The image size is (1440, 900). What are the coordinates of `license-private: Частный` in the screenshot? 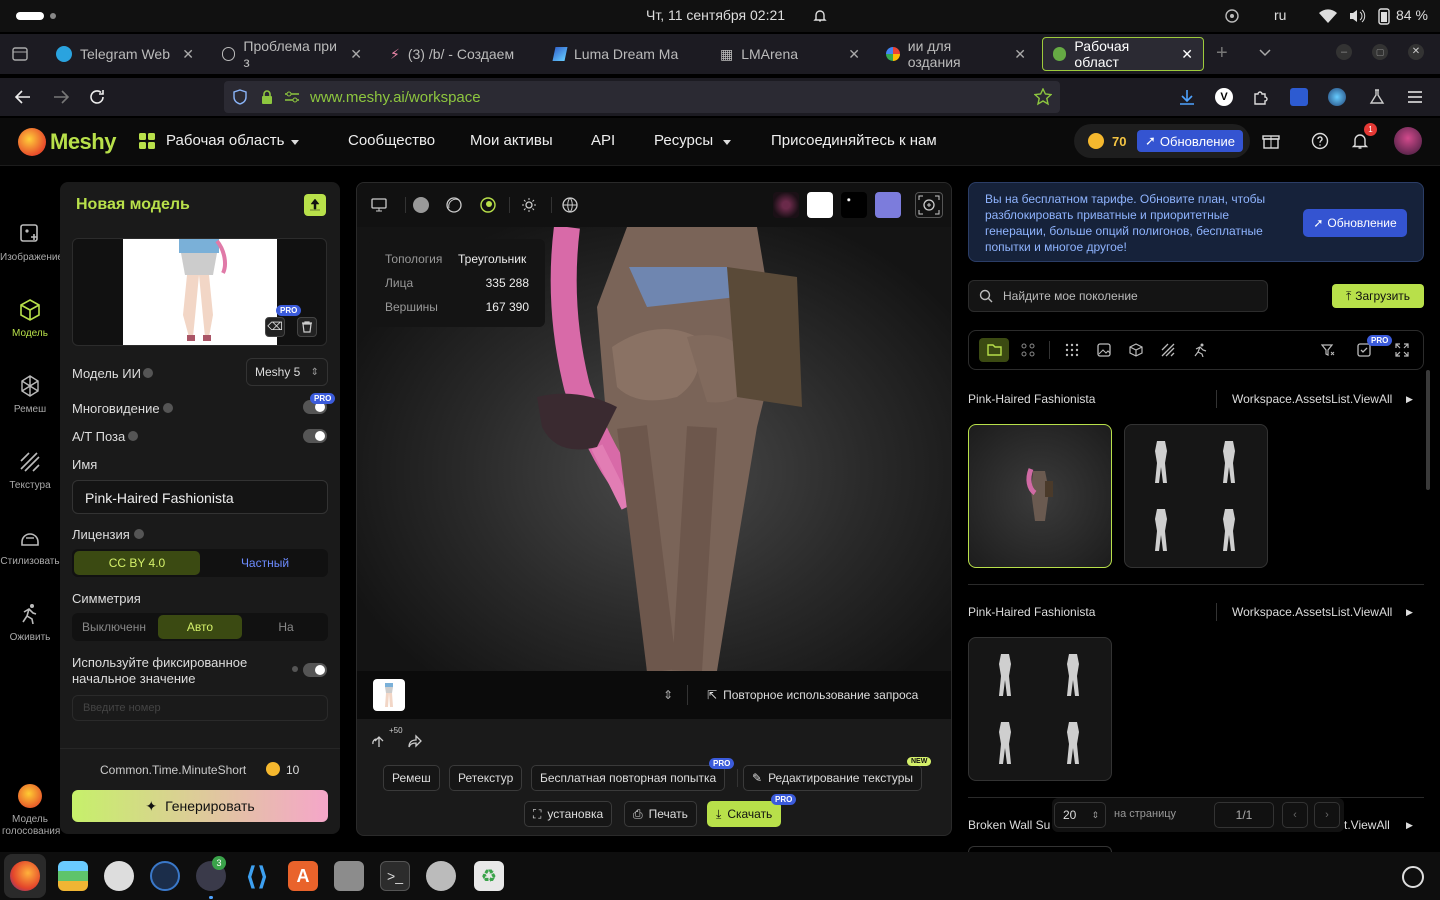 It's located at (265, 563).